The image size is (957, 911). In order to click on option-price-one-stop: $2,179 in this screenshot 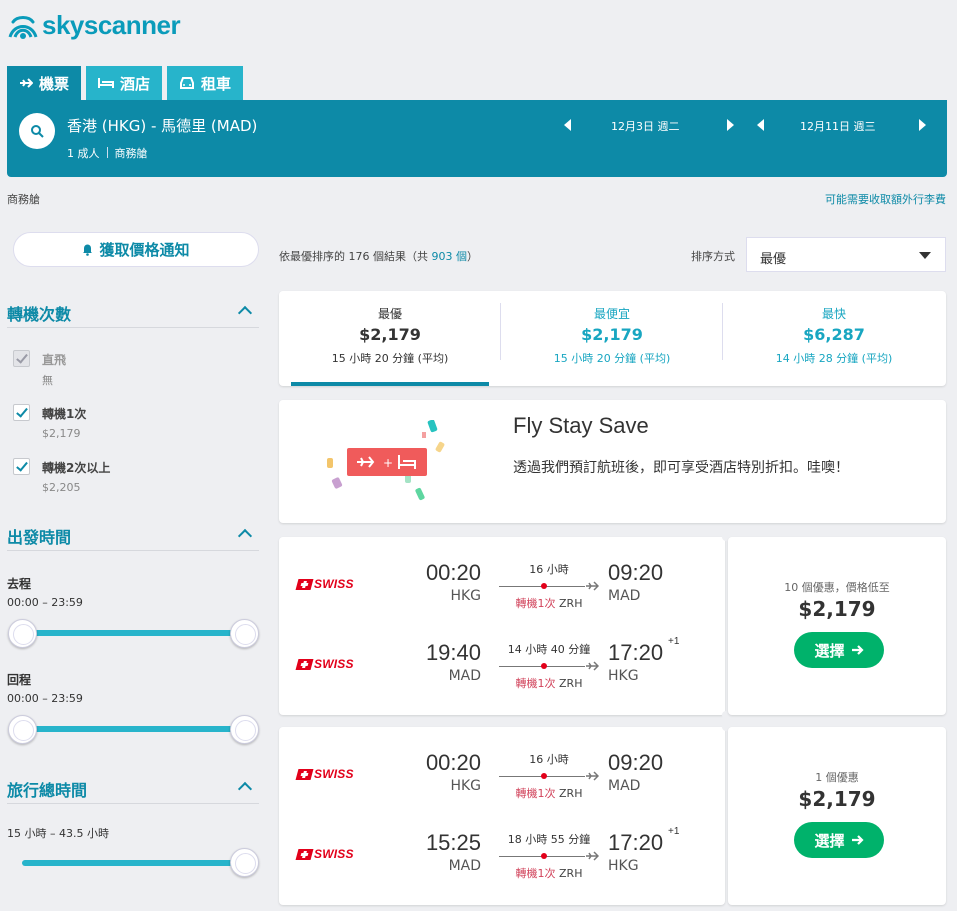, I will do `click(61, 433)`.